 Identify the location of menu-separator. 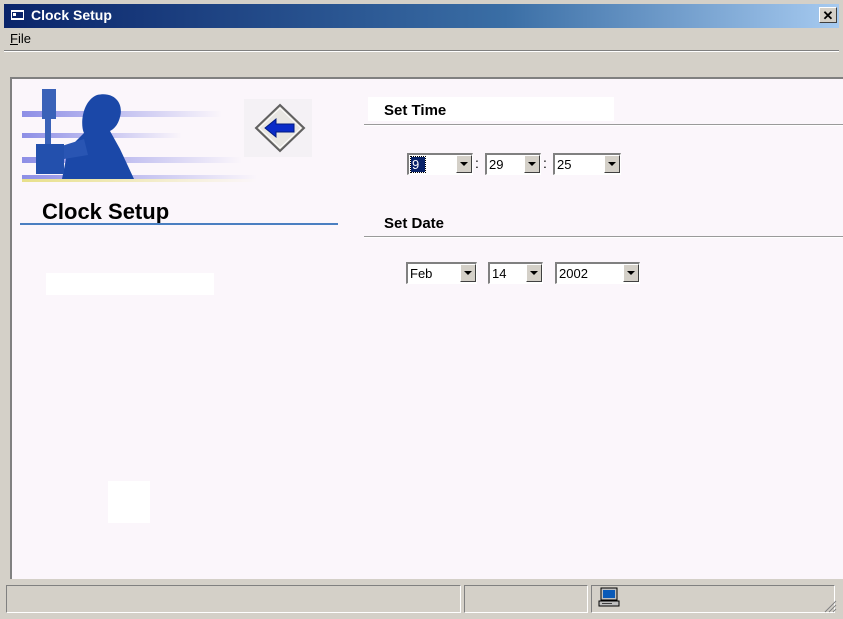
(421, 51).